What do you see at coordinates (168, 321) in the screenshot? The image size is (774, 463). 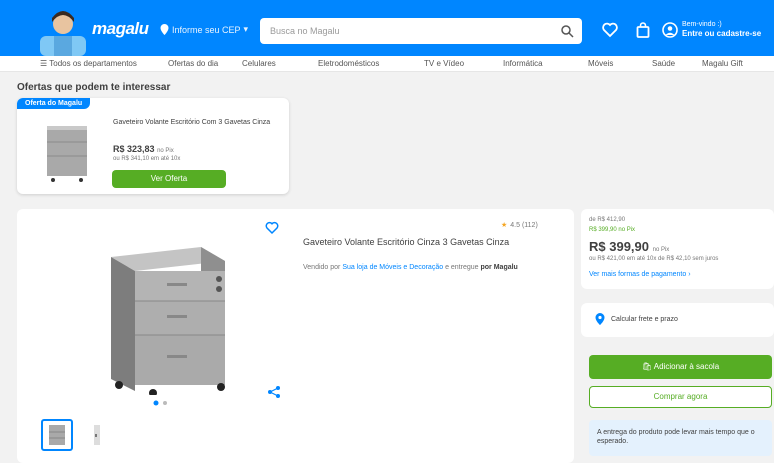 I see `product-main-image` at bounding box center [168, 321].